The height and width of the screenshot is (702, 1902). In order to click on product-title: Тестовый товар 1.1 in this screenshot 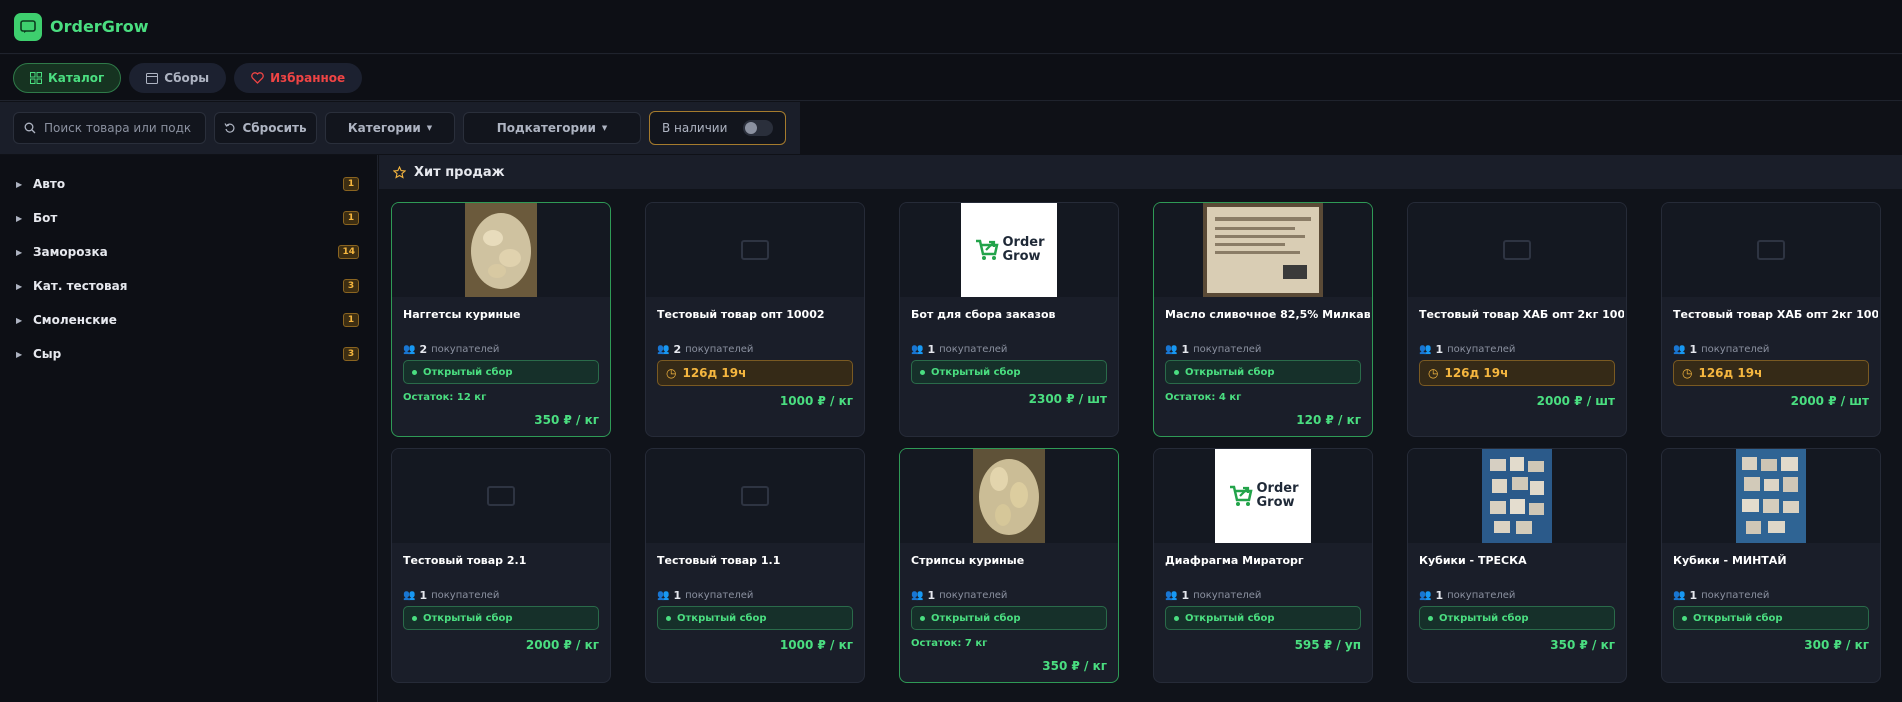, I will do `click(719, 560)`.